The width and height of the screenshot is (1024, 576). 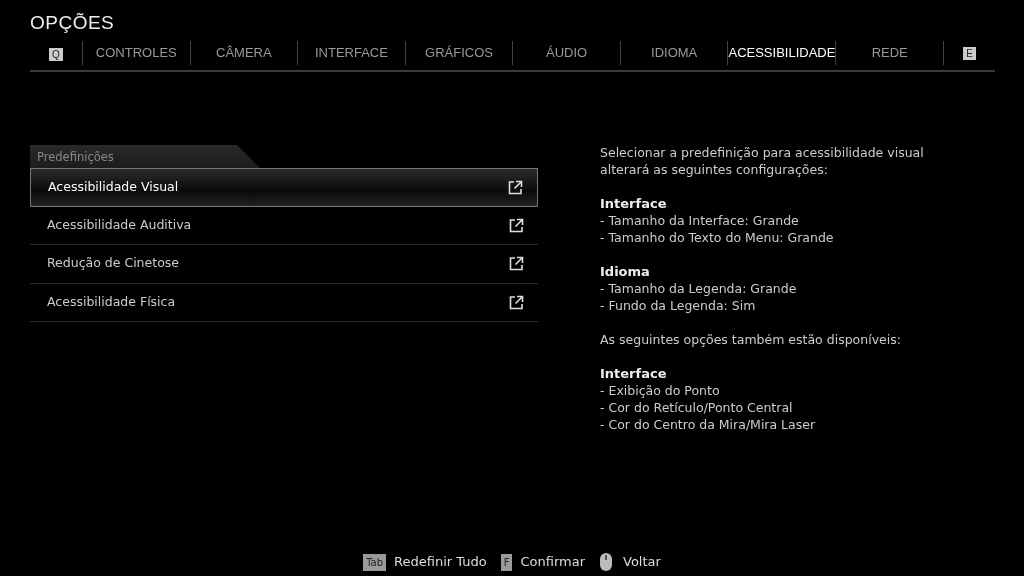 What do you see at coordinates (552, 562) in the screenshot?
I see `hint-label: Confirmar` at bounding box center [552, 562].